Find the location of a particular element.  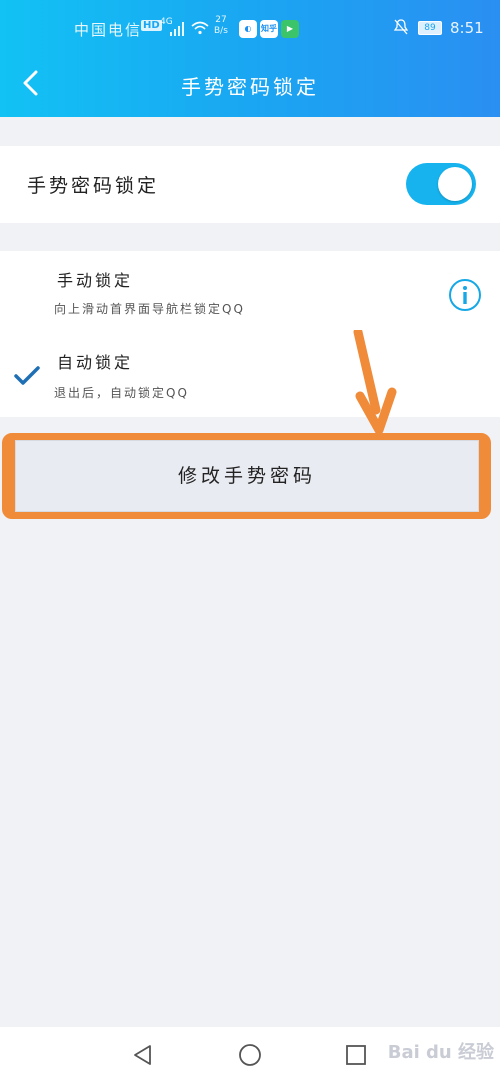

app-header: 中国电信 HD 4G 27 B/s ◐ 知乎 ▶ 89 8:51 手势密码锁定 is located at coordinates (250, 58).